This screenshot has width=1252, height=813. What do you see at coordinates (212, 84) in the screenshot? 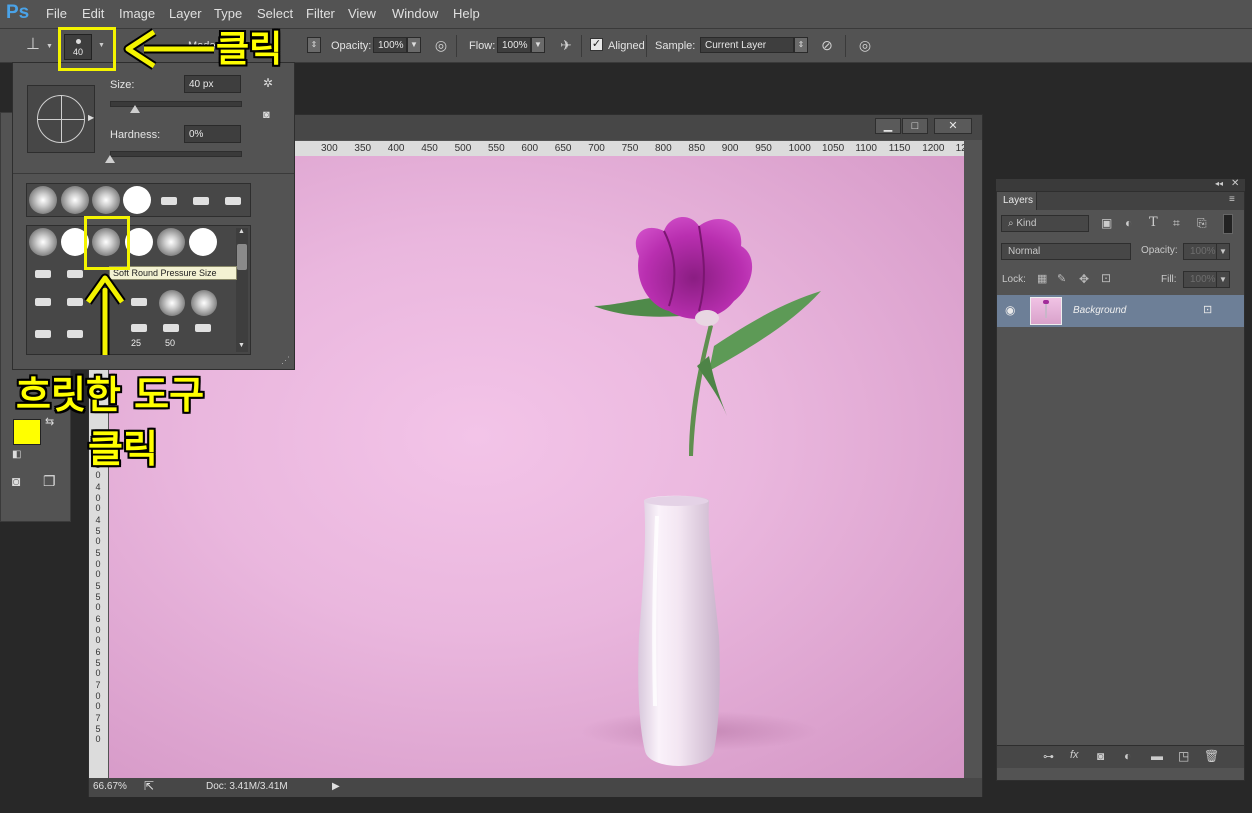
I see `size-field: 40 px` at bounding box center [212, 84].